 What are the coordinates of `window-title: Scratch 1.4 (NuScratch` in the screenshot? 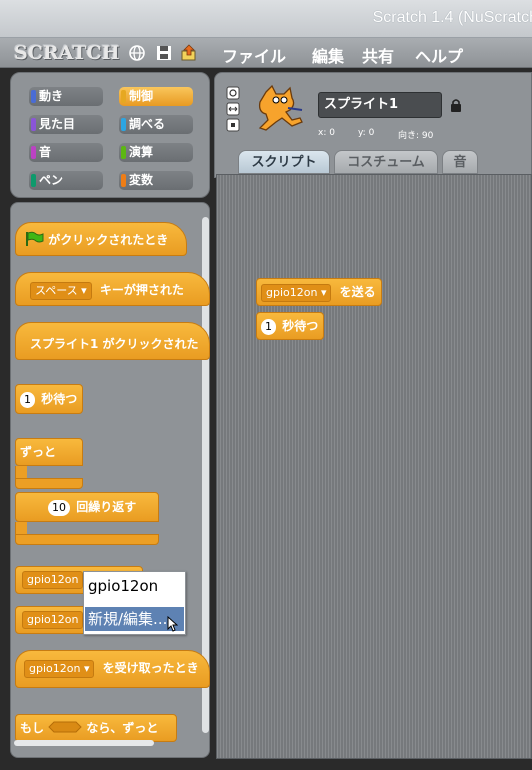 It's located at (452, 17).